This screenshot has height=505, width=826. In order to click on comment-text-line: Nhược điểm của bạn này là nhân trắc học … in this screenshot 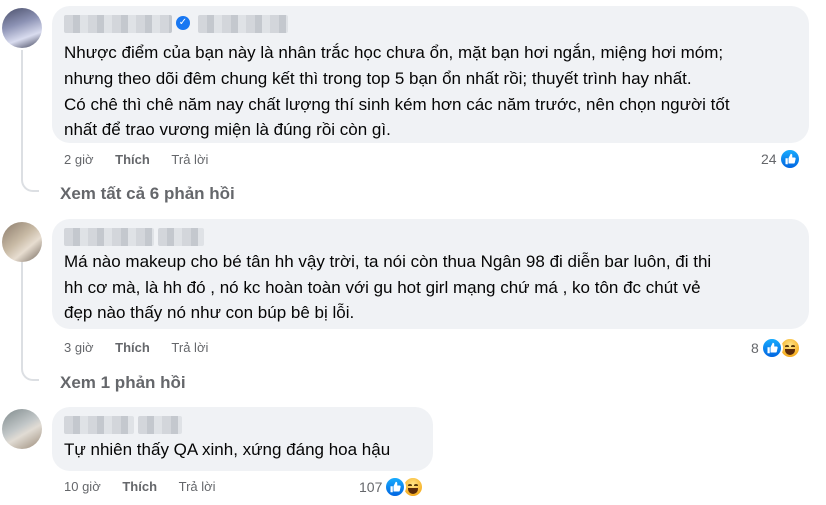, I will do `click(394, 52)`.